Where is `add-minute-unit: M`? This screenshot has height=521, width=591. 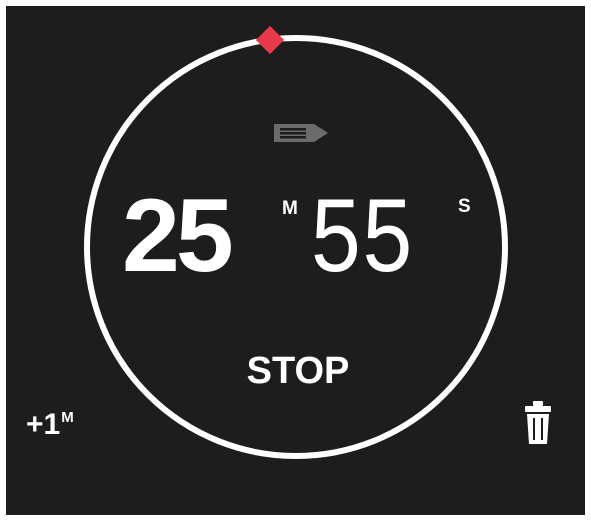 add-minute-unit: M is located at coordinates (67, 417).